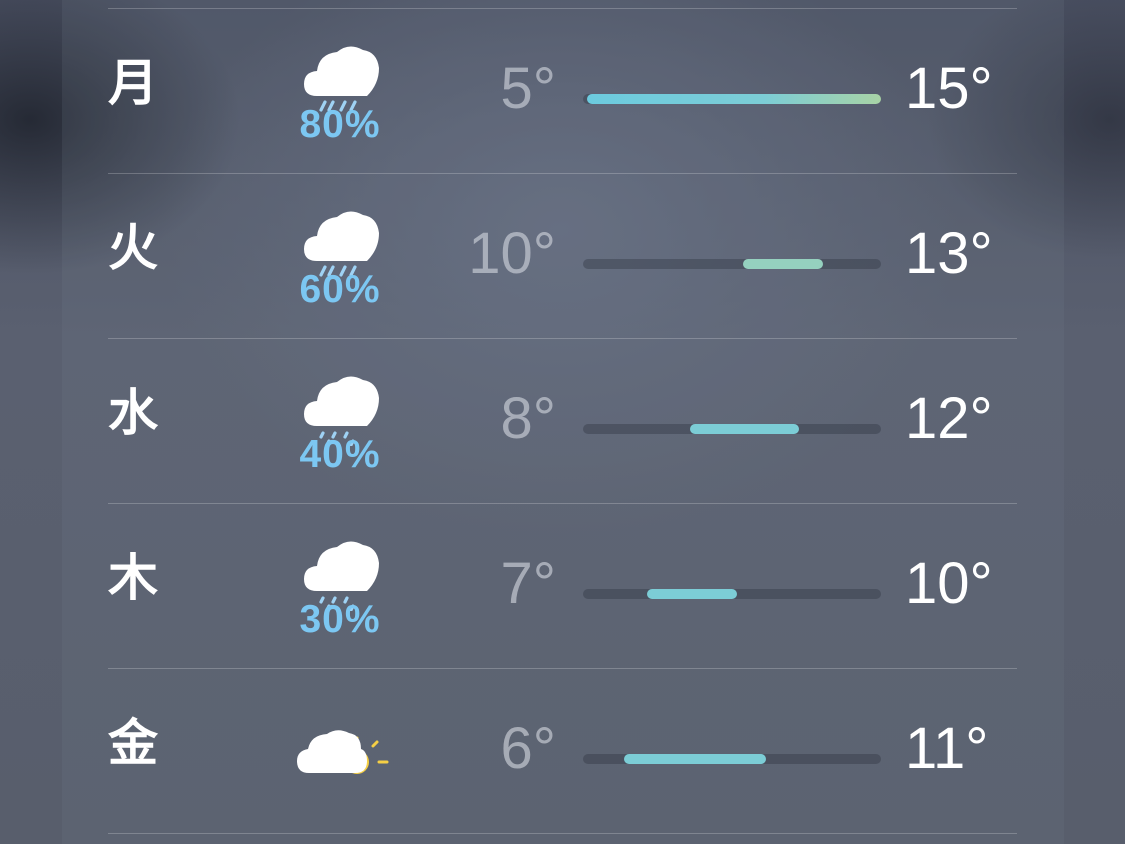  What do you see at coordinates (528, 88) in the screenshot?
I see `low-temp: 5°` at bounding box center [528, 88].